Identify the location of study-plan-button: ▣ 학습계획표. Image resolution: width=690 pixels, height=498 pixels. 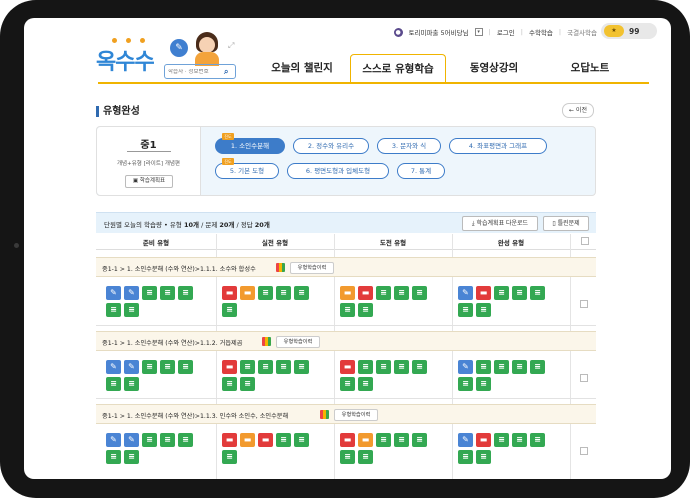
(149, 181).